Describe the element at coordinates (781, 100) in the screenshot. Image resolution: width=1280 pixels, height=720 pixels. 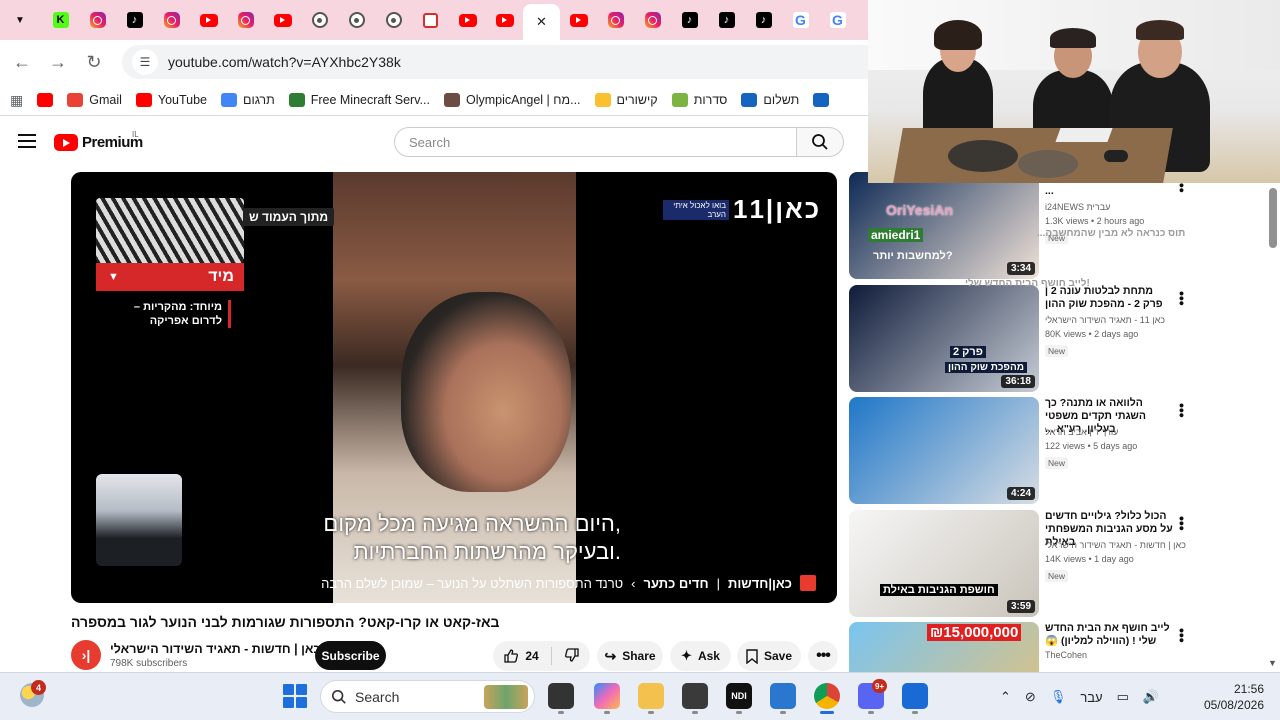
I see `bookmark-label: תשלום` at that location.